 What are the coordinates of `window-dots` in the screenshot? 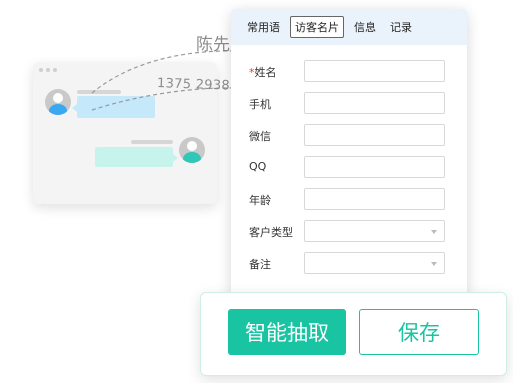 It's located at (48, 70).